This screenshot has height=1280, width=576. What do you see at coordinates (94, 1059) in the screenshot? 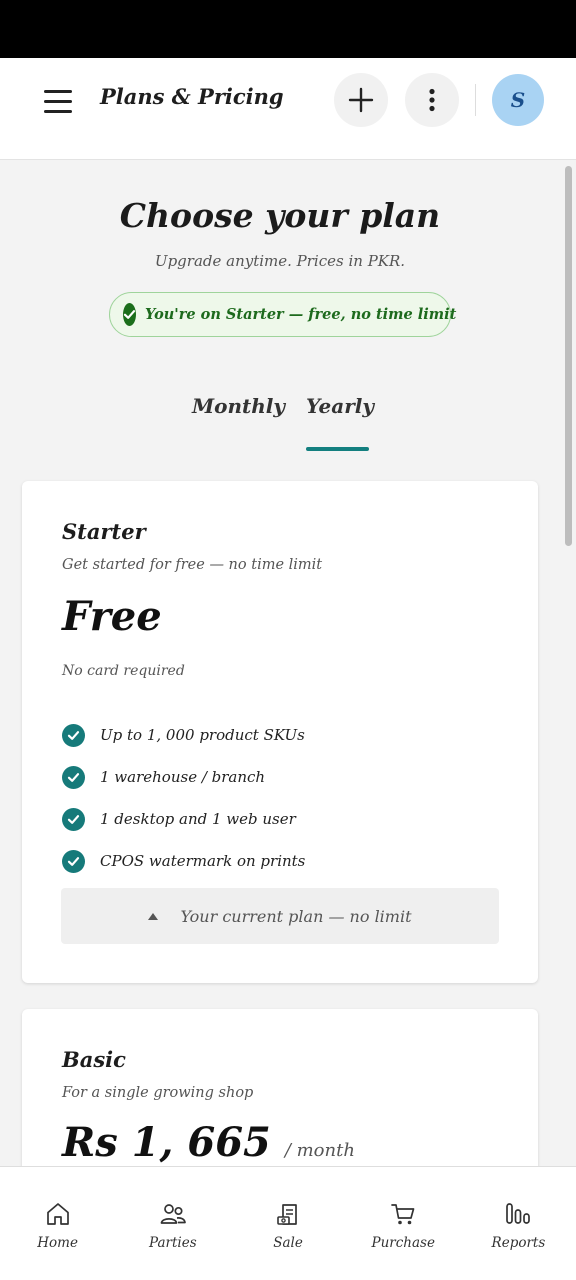
I see `plan-name: Basic` at bounding box center [94, 1059].